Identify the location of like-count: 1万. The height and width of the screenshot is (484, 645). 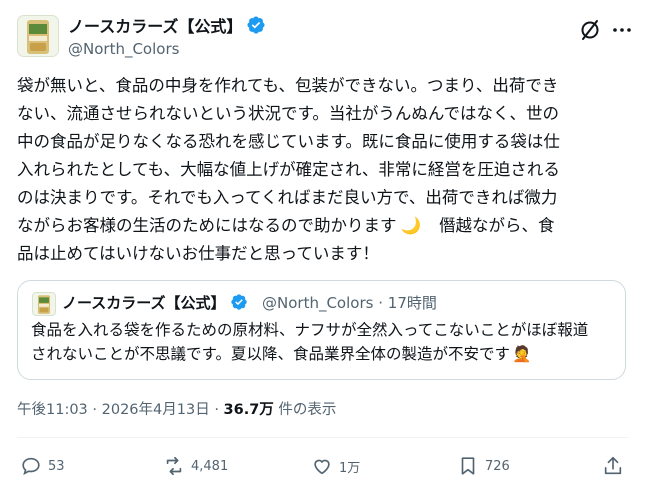
(350, 468).